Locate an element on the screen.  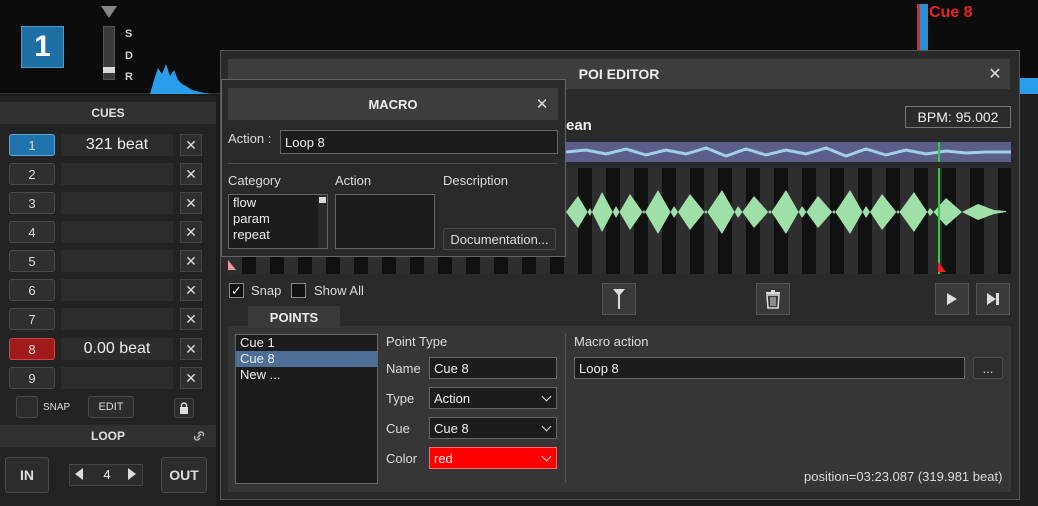
cue-button-3: 3 is located at coordinates (32, 203).